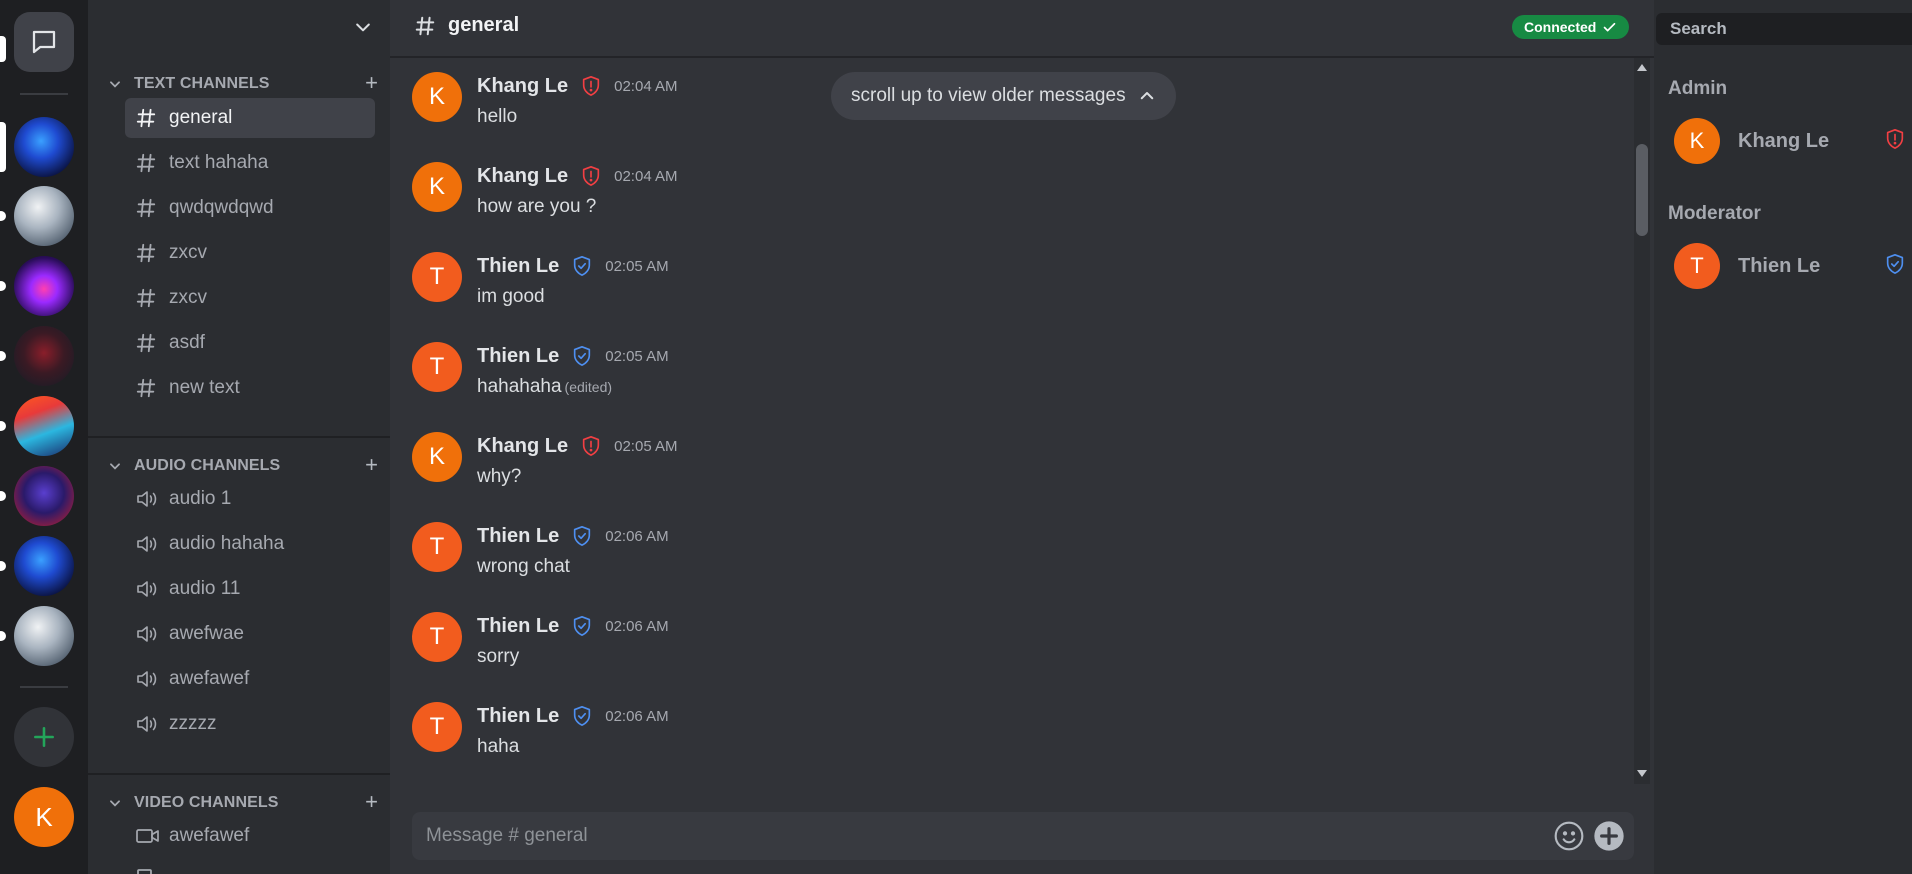 This screenshot has width=1912, height=874. I want to click on message-item: T Thien Le 02:05 AM im good, so click(962, 289).